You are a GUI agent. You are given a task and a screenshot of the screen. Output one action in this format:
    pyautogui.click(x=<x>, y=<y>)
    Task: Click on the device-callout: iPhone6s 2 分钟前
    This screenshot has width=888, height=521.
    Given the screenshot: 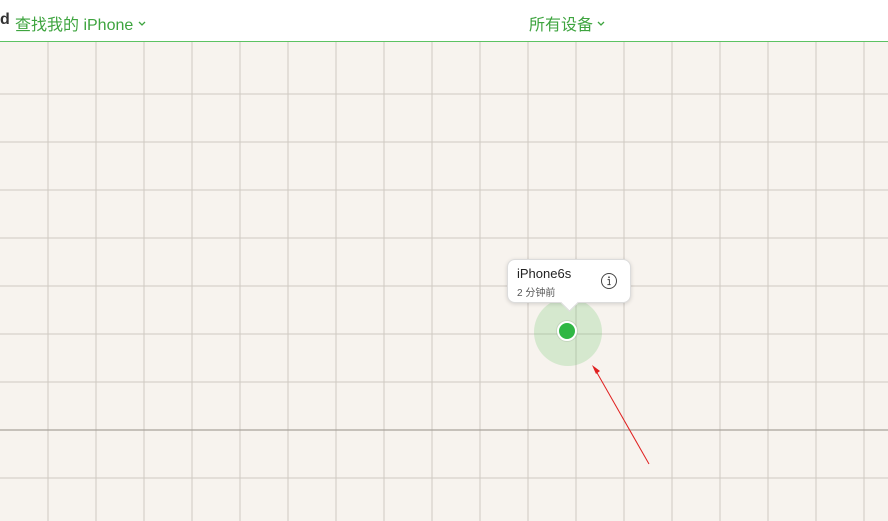 What is the action you would take?
    pyautogui.click(x=569, y=281)
    